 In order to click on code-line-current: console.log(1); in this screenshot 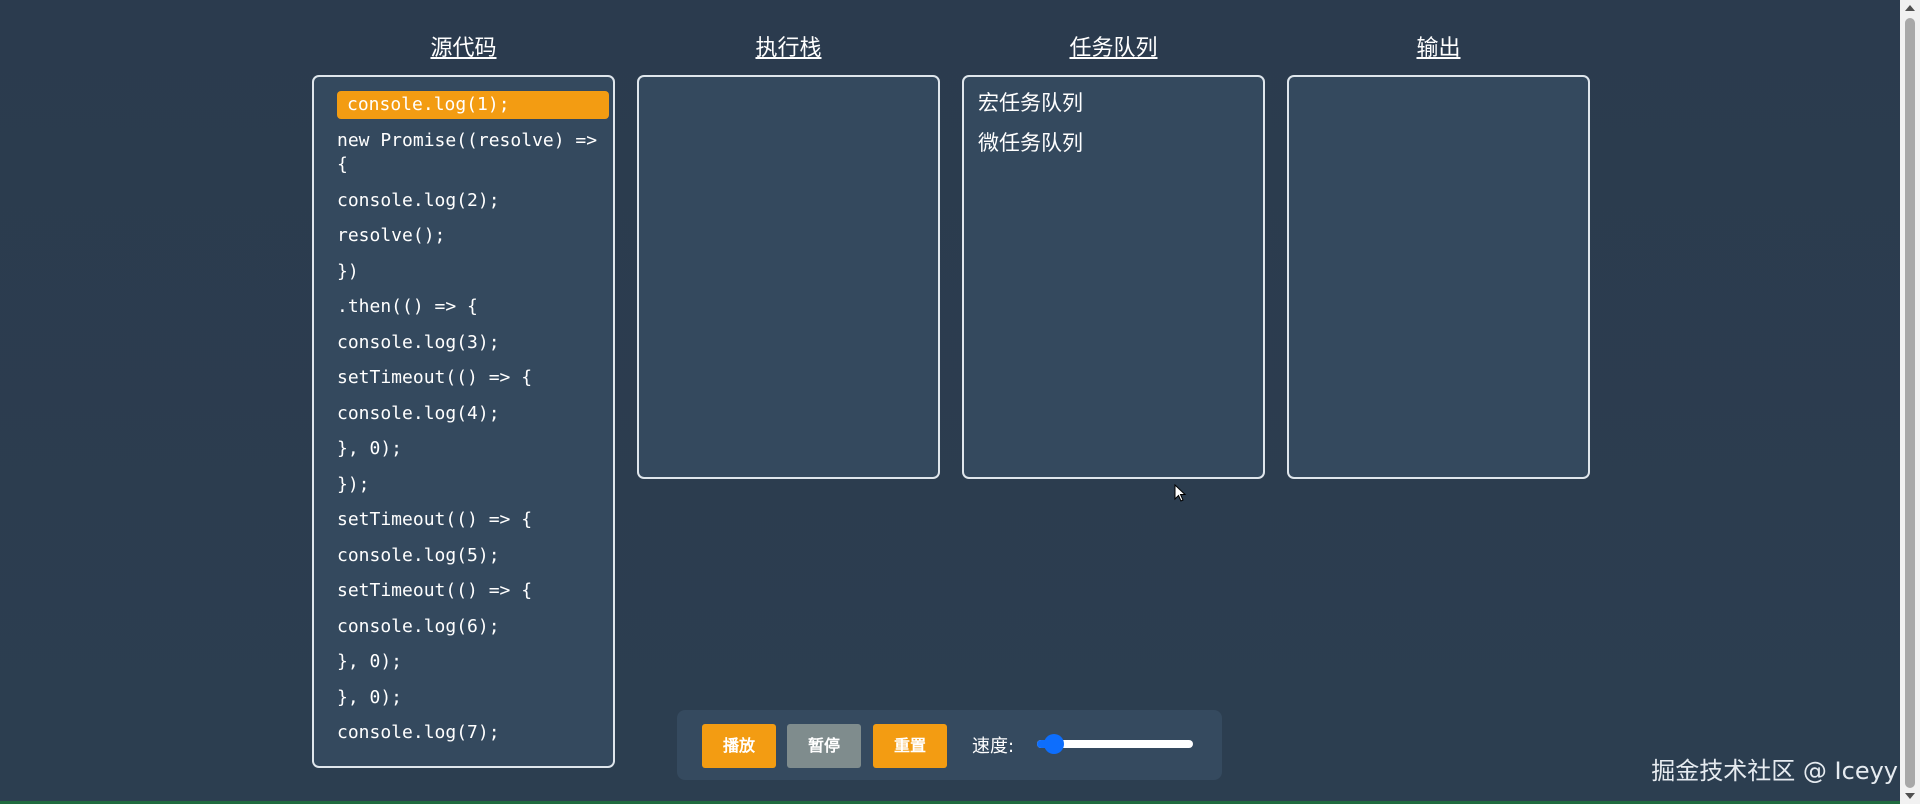, I will do `click(473, 105)`.